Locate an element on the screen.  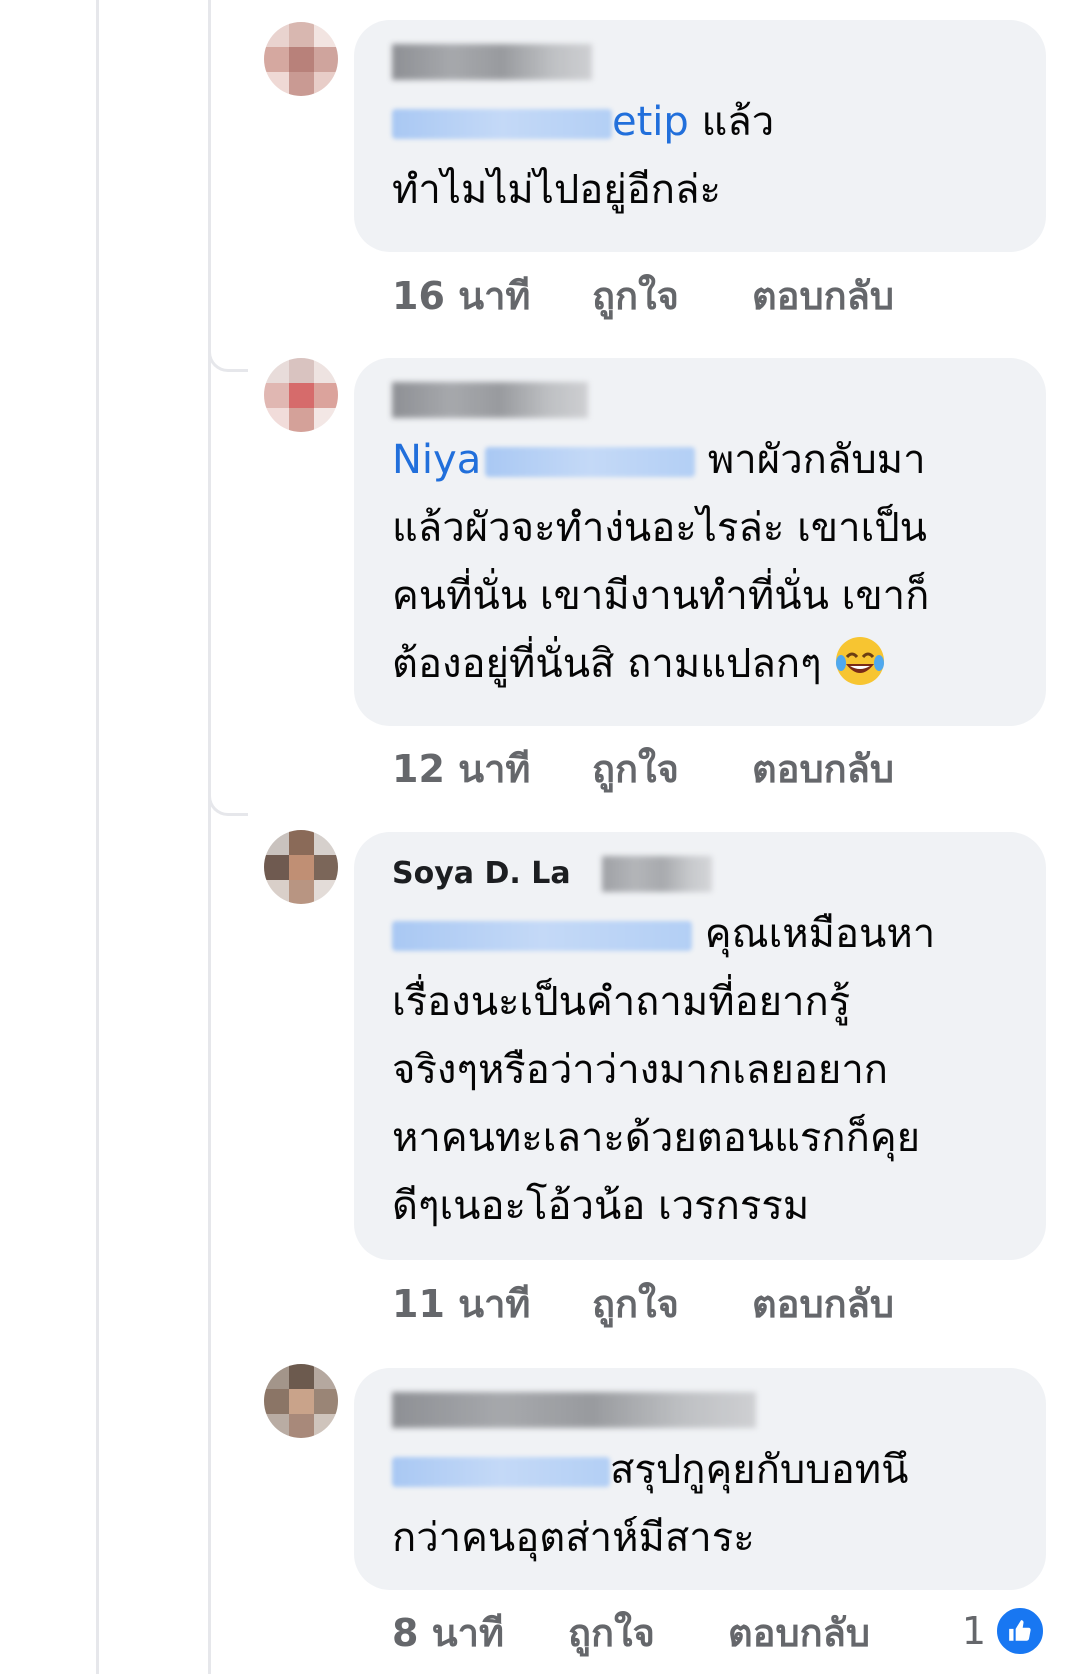
mention-link: Niya is located at coordinates (544, 460).